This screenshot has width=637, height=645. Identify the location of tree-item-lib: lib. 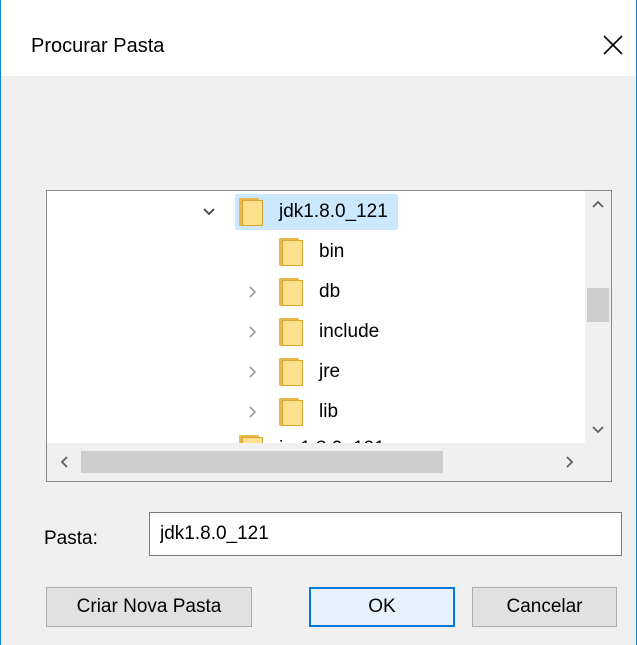
(293, 412).